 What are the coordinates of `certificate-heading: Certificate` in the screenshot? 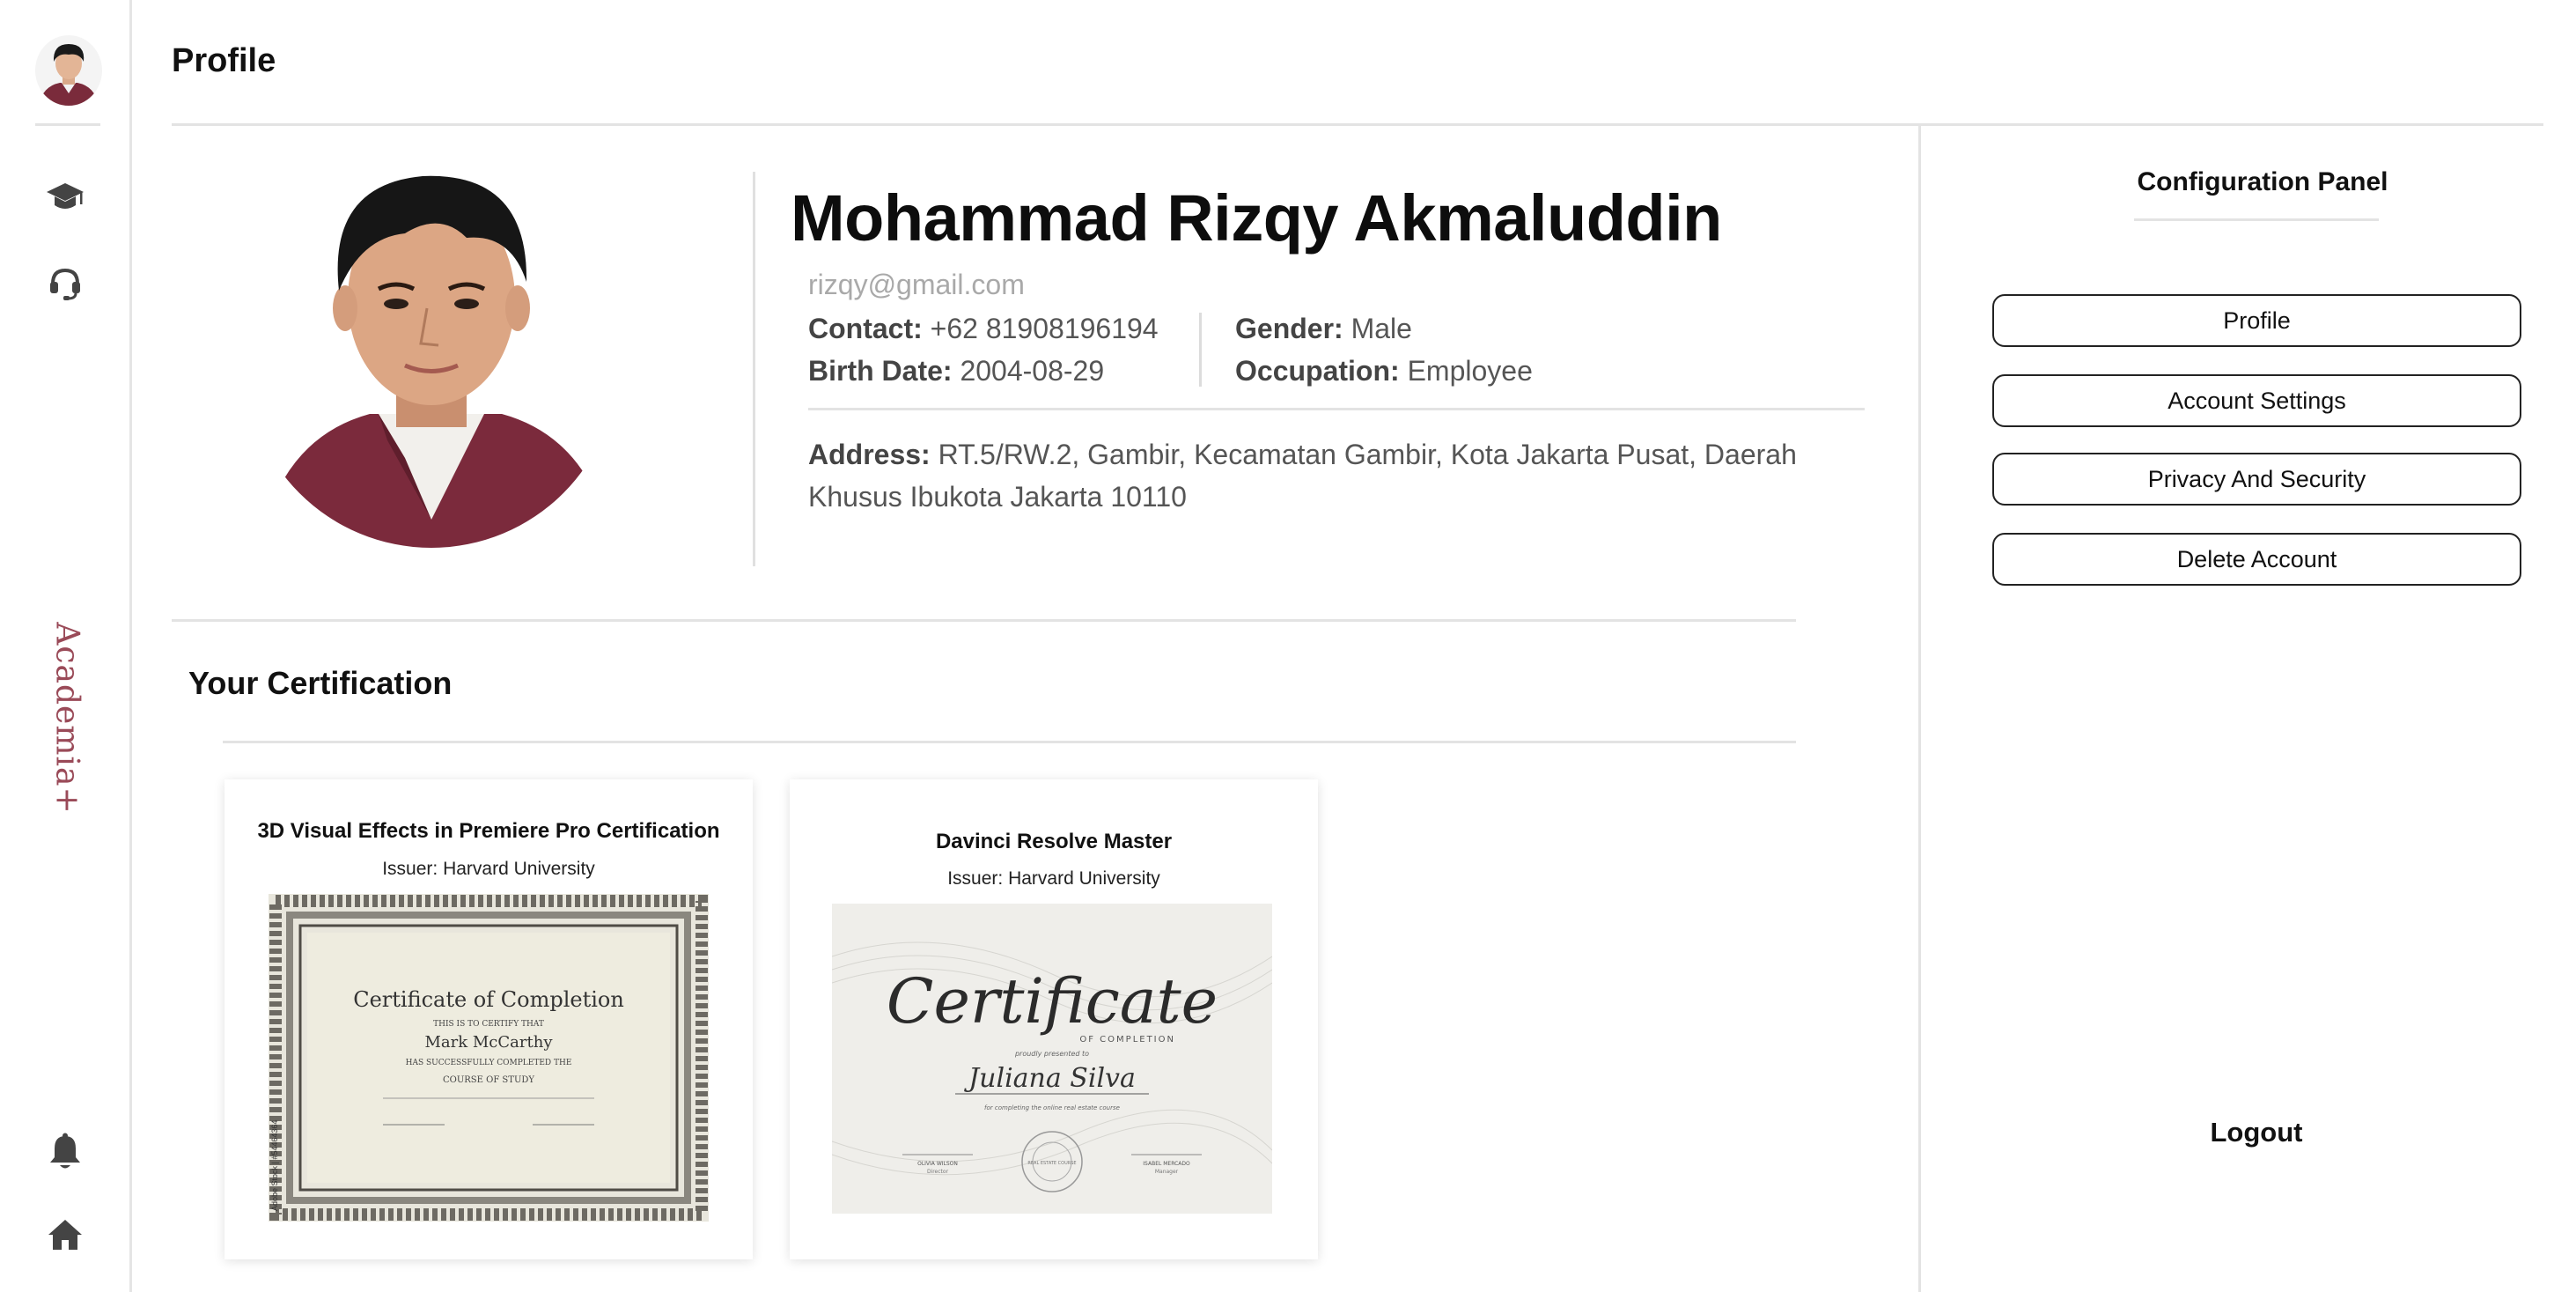 It's located at (1053, 1001).